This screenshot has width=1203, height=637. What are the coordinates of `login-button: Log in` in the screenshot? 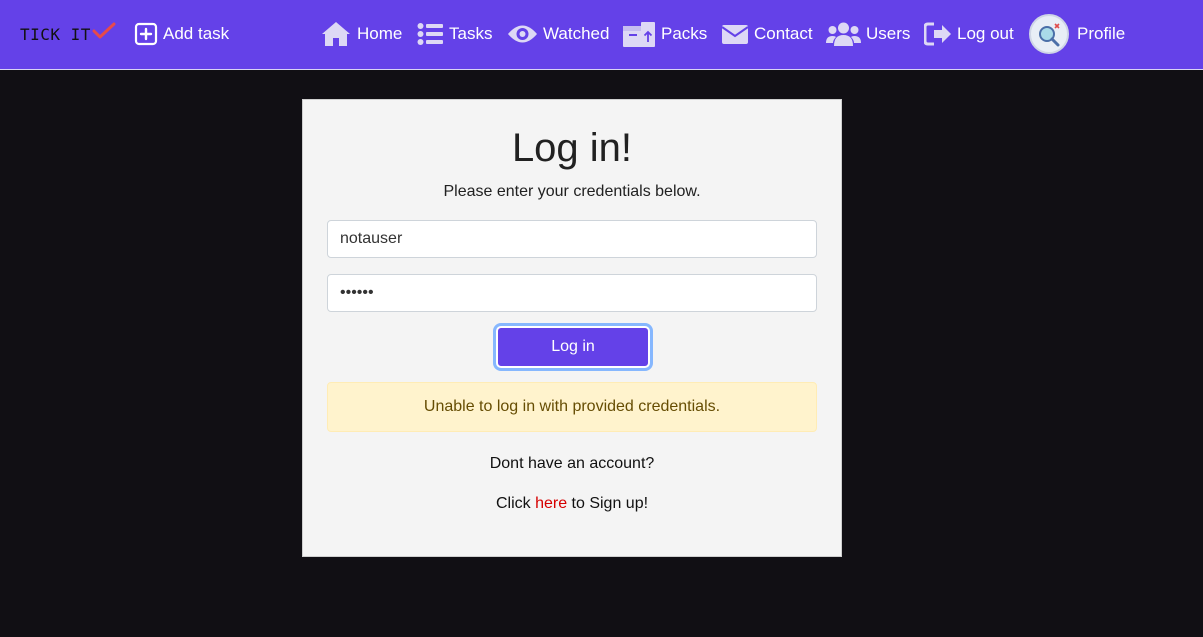 It's located at (573, 347).